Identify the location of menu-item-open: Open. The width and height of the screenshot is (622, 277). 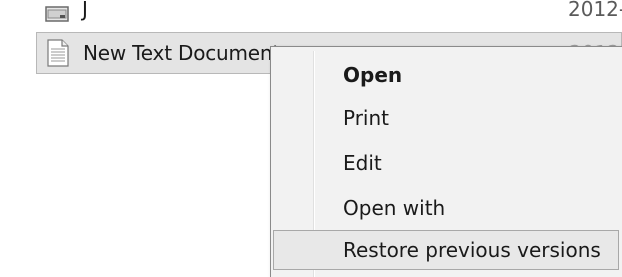
(446, 75).